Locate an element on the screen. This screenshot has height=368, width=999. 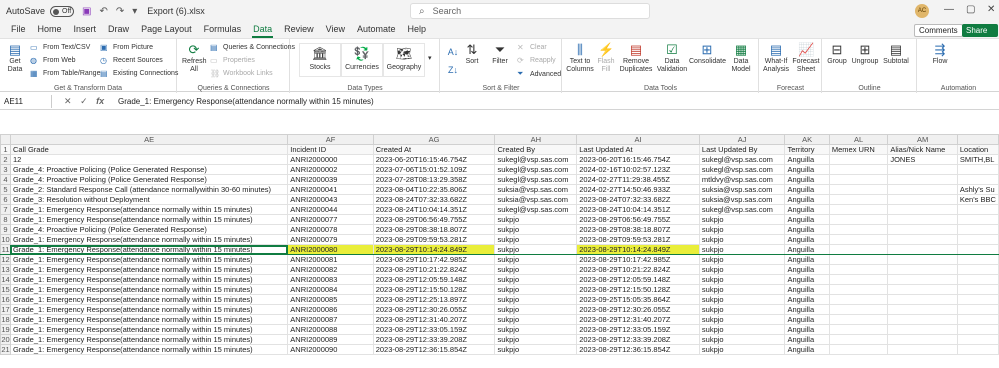
cell: ANRI2000039 is located at coordinates (330, 179).